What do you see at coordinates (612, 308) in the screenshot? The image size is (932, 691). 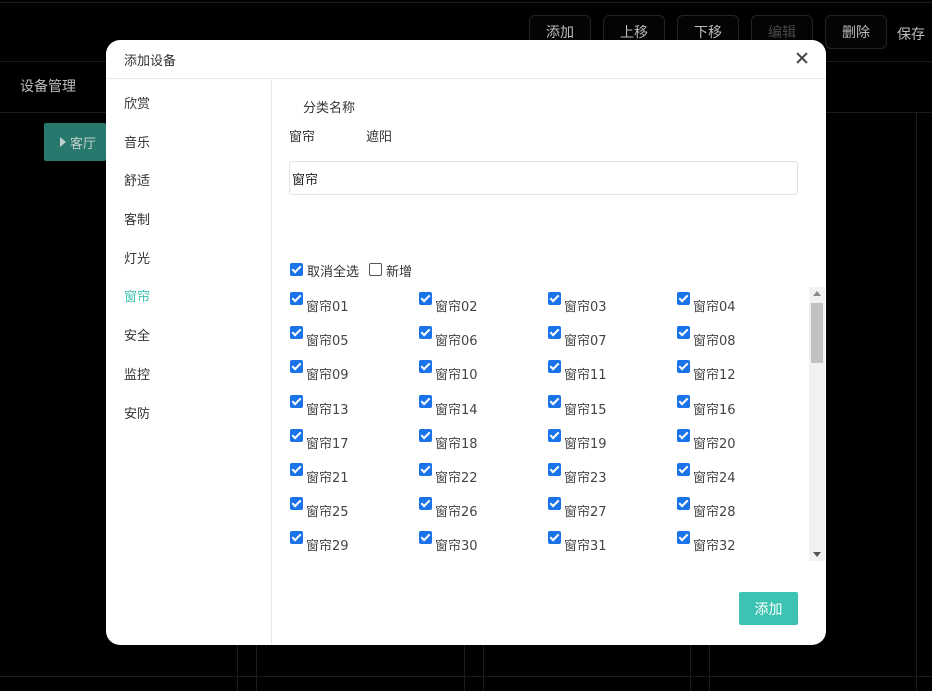 I see `device-item: 窗帘03` at bounding box center [612, 308].